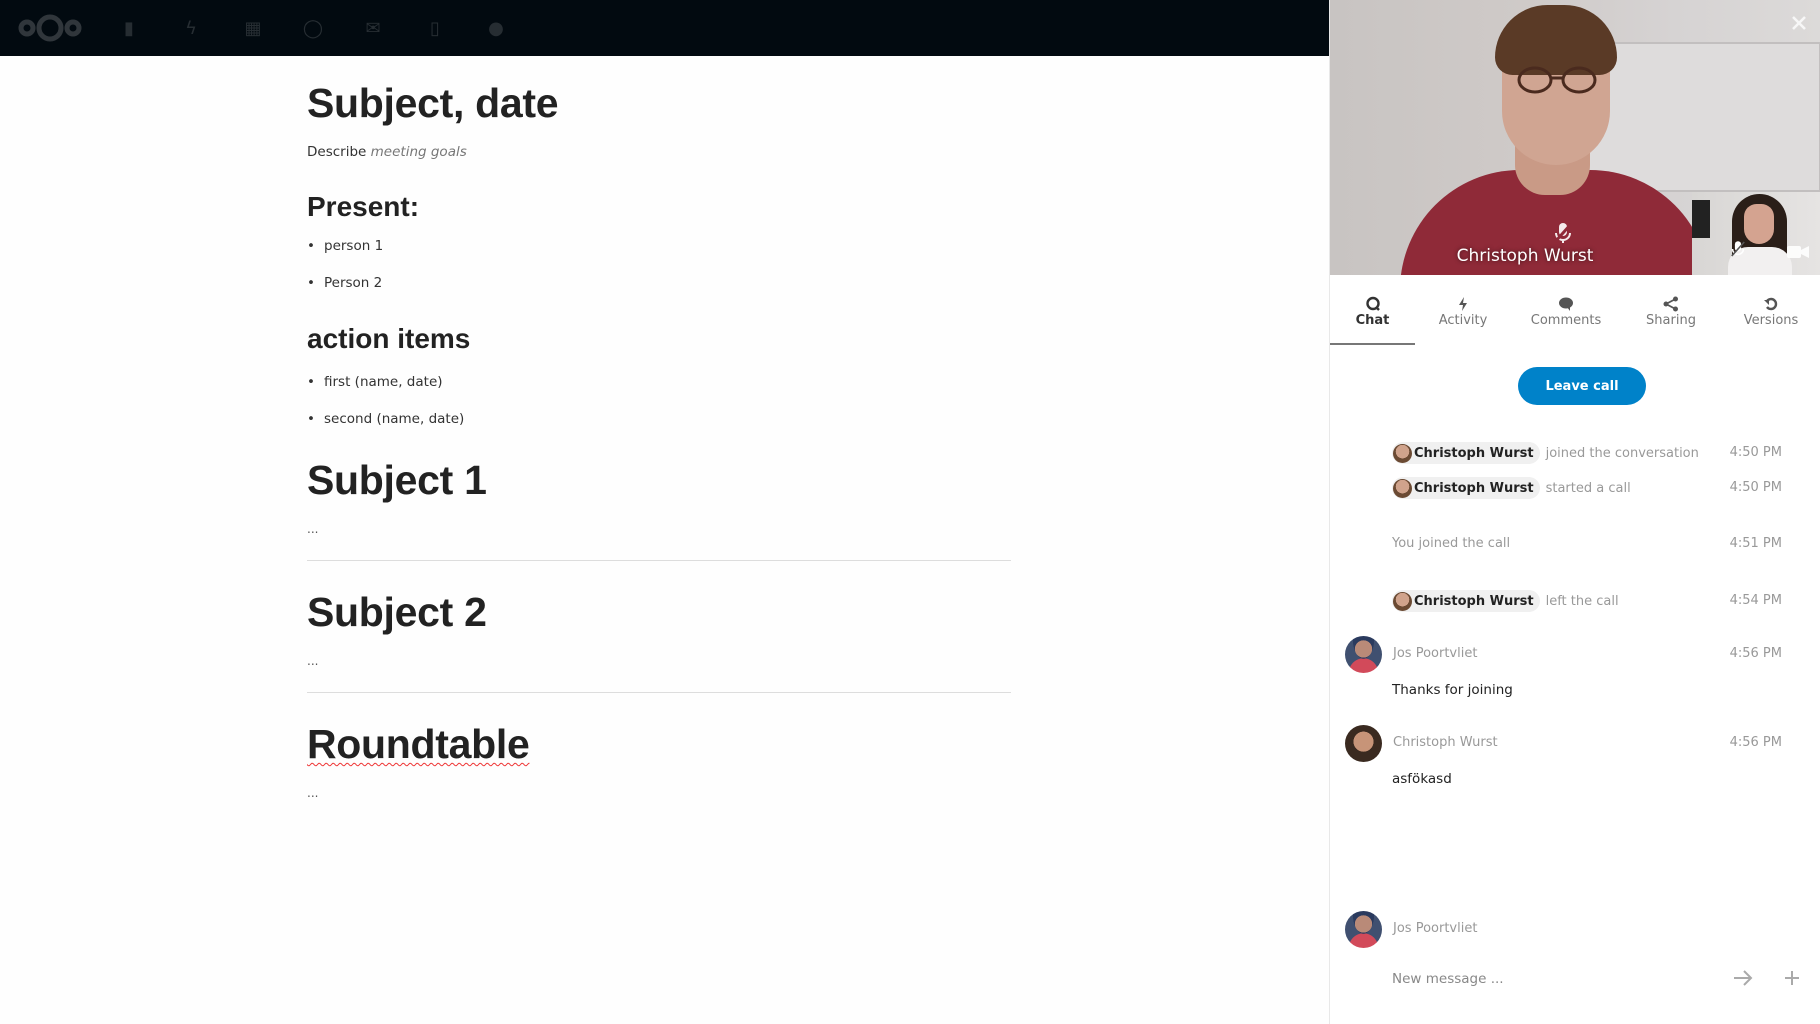 Image resolution: width=1820 pixels, height=1024 pixels. I want to click on self-video, so click(1756, 233).